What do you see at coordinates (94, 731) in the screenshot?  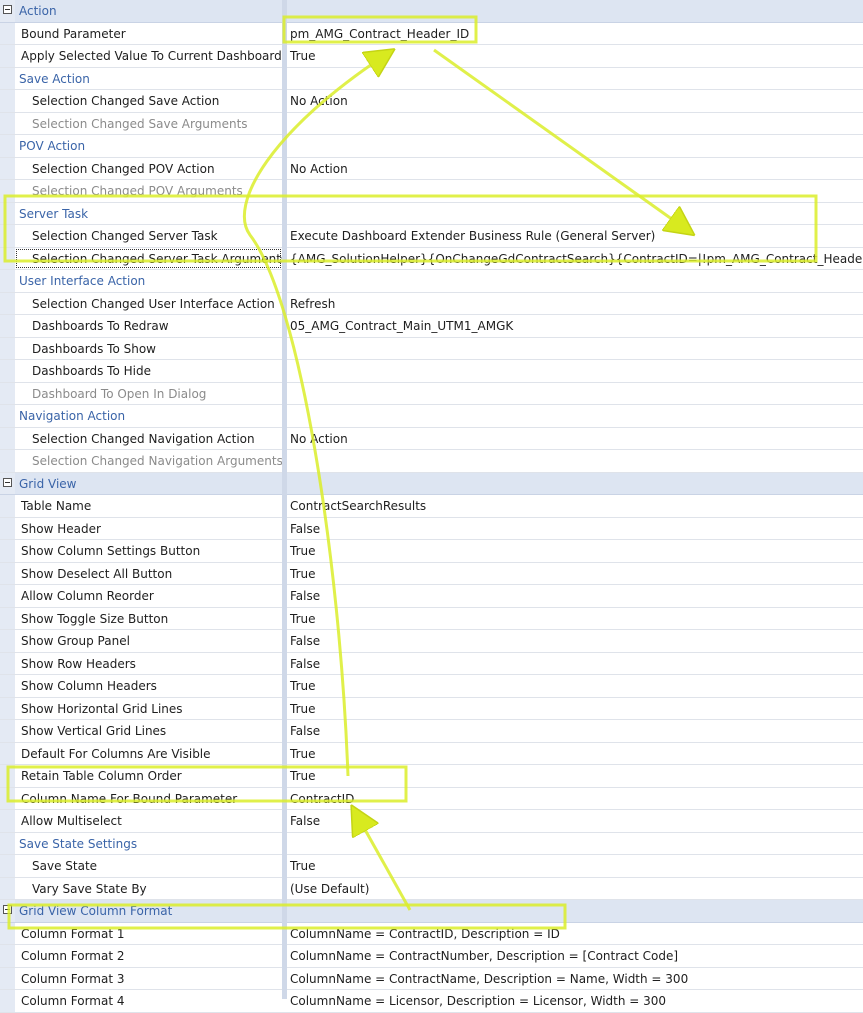 I see `property-name: Show Vertical Grid Lines` at bounding box center [94, 731].